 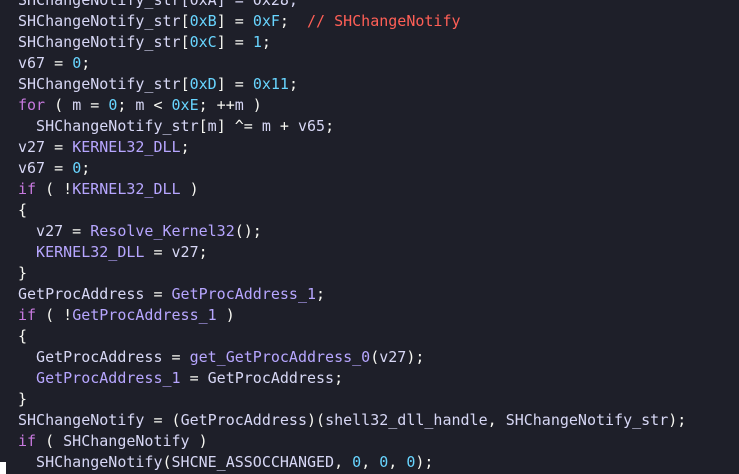 What do you see at coordinates (378, 126) in the screenshot?
I see `code-line: SHChangeNotify_str[m] ^= m + v65;` at bounding box center [378, 126].